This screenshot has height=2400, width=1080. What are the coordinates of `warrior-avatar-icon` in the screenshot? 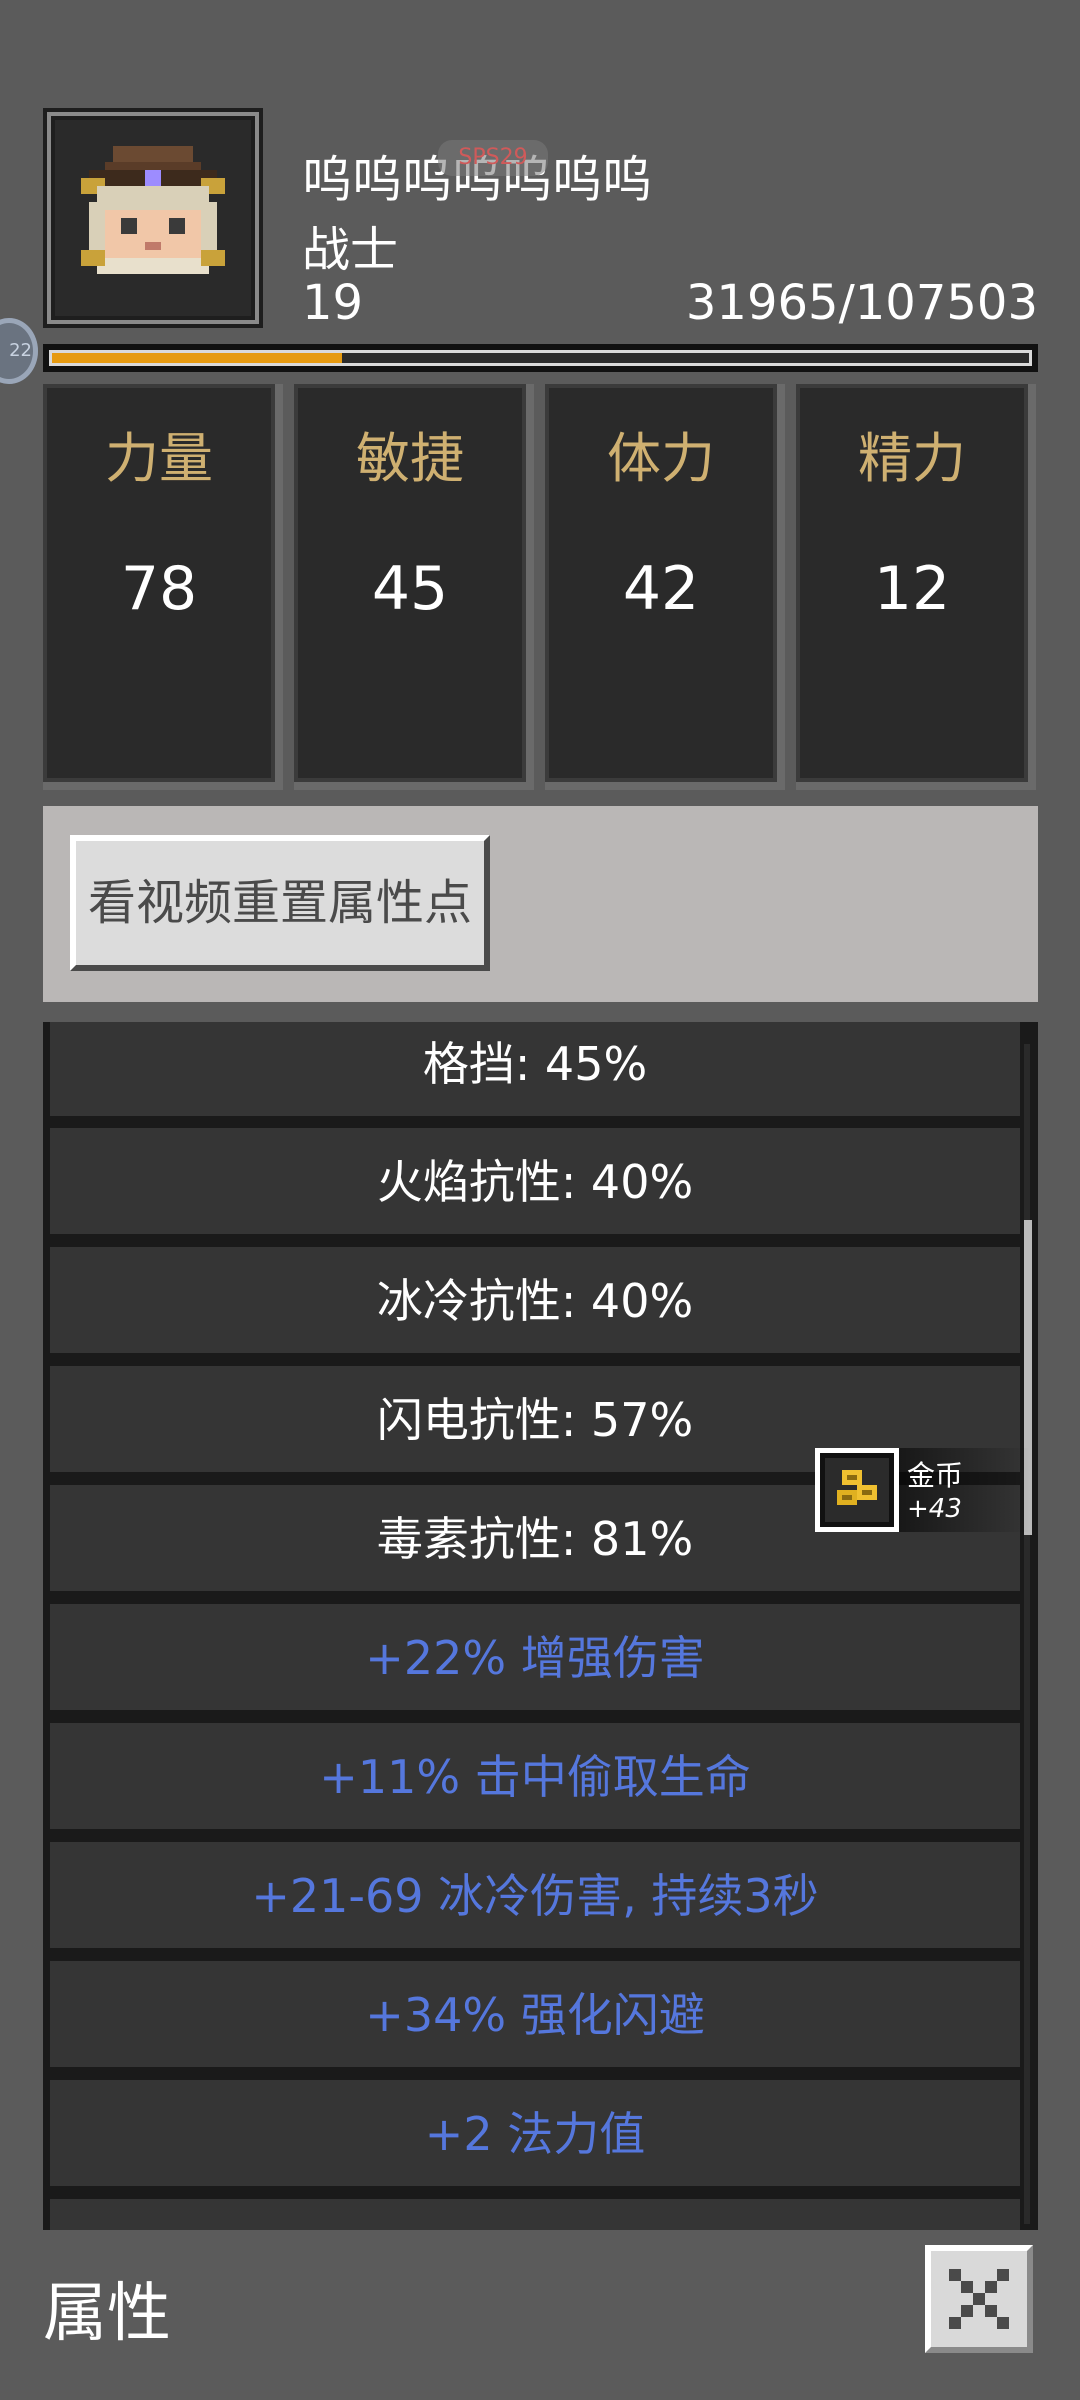 It's located at (153, 218).